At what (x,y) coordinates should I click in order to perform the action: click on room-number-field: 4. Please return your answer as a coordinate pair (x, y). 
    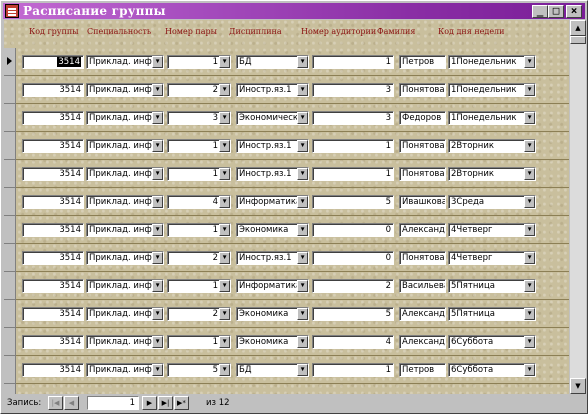
    Looking at the image, I should click on (353, 342).